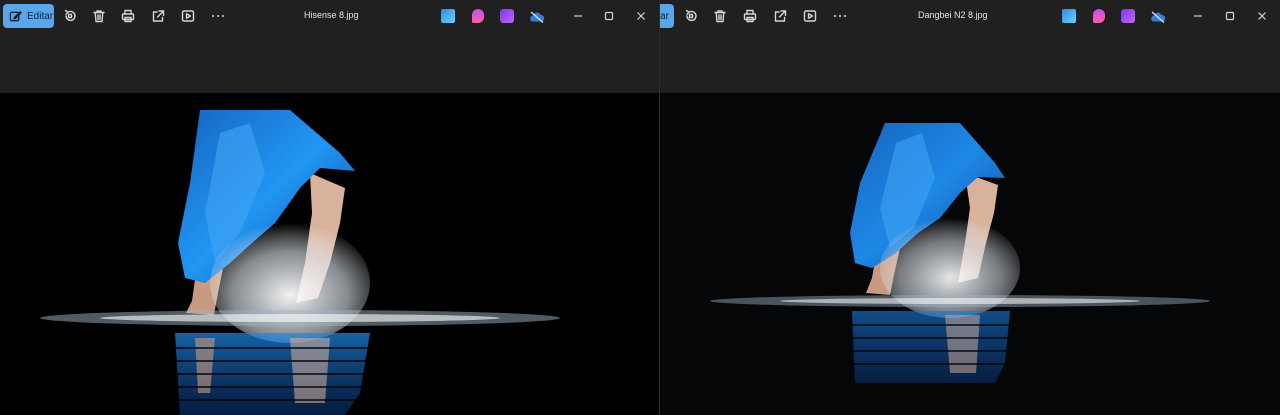  I want to click on edit-label: Editar, so click(40, 16).